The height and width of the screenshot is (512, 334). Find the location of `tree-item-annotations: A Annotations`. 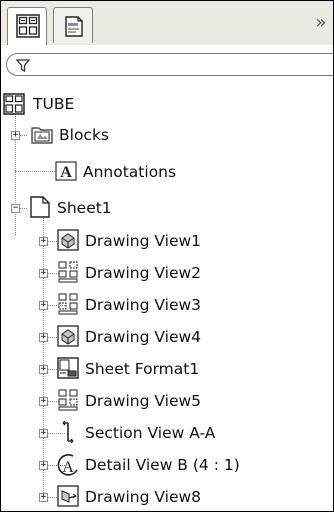

tree-item-annotations: A Annotations is located at coordinates (167, 172).